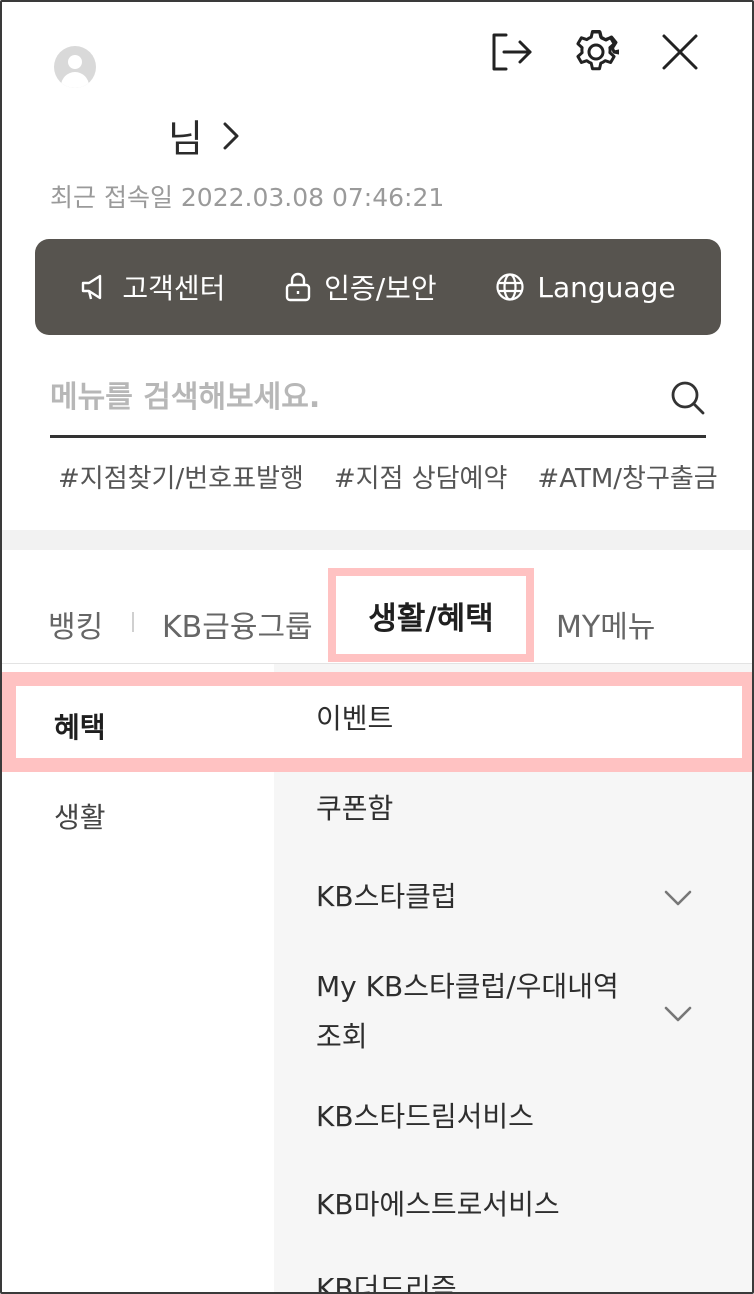 The height and width of the screenshot is (1294, 754). Describe the element at coordinates (298, 287) in the screenshot. I see `lock-icon` at that location.